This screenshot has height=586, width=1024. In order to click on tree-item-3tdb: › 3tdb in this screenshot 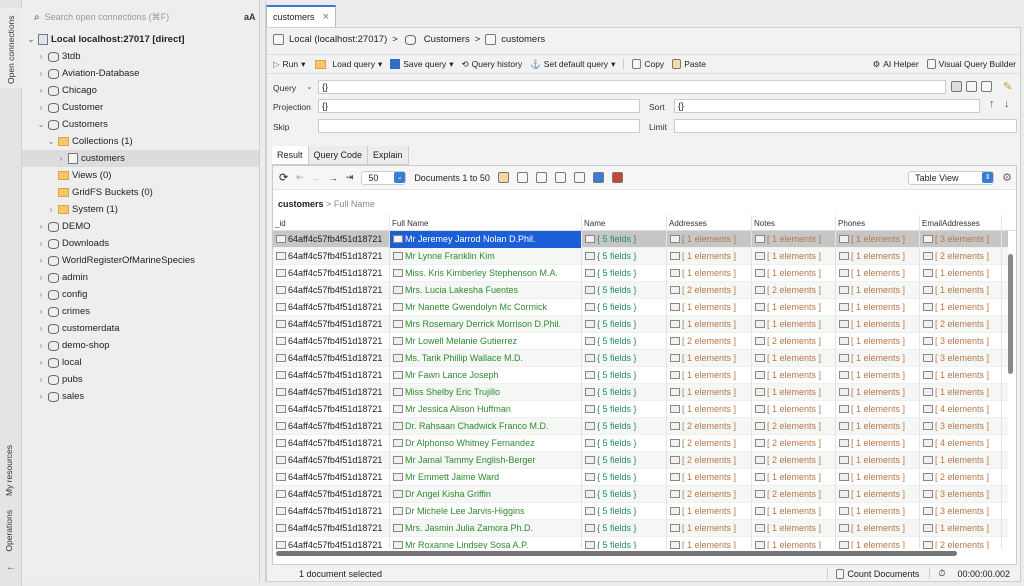, I will do `click(140, 56)`.